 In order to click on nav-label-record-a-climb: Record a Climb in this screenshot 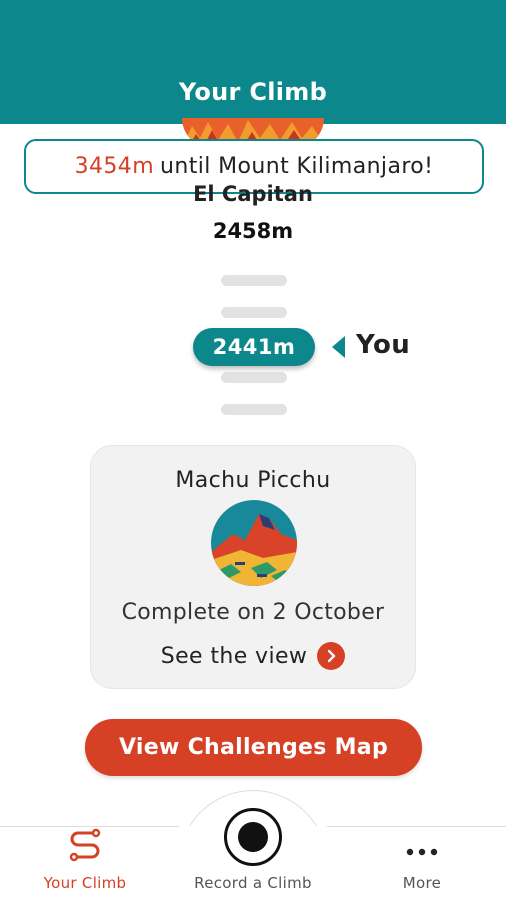, I will do `click(253, 883)`.